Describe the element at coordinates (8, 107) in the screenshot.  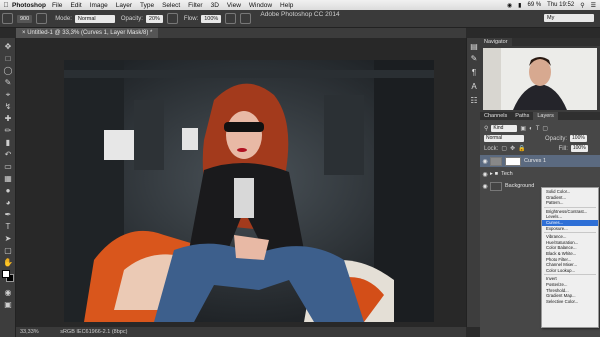
I see `eyedropper-tool-icon: ↯` at that location.